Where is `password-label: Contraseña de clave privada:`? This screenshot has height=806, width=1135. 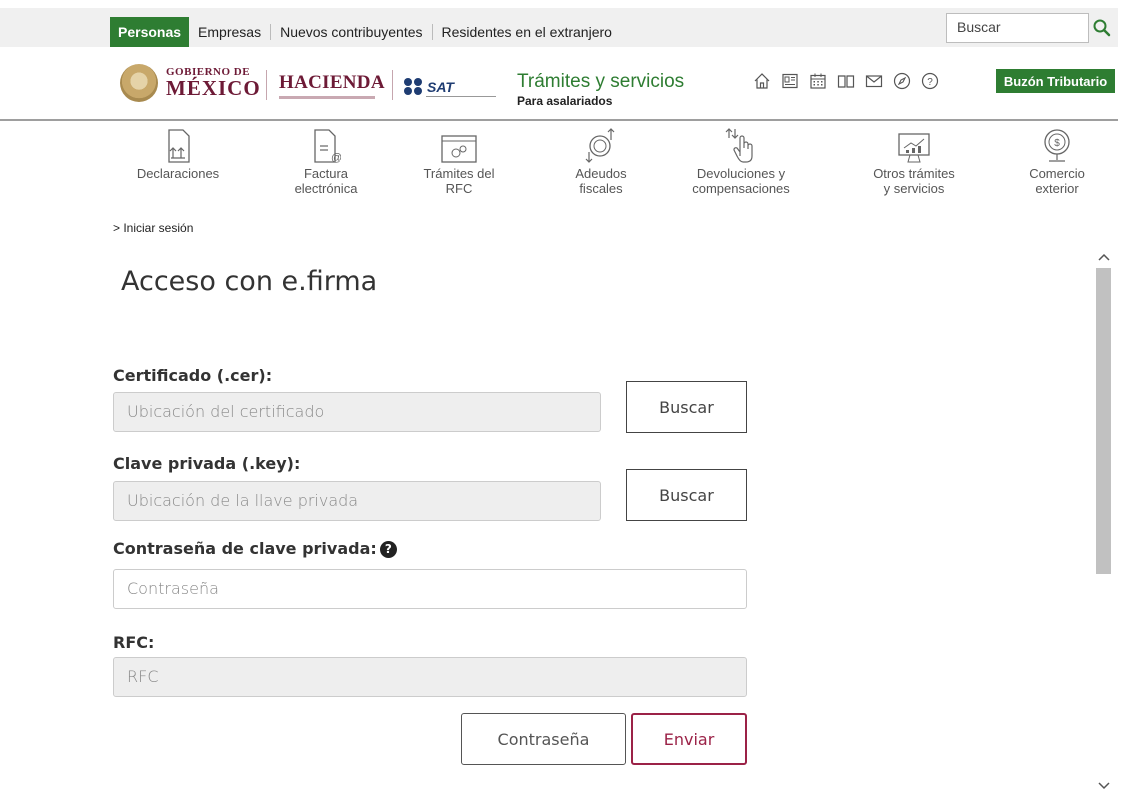
password-label: Contraseña de clave privada: is located at coordinates (245, 548).